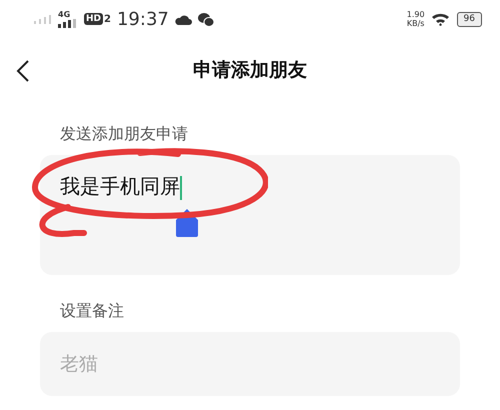  I want to click on remark-field: 老猫, so click(250, 364).